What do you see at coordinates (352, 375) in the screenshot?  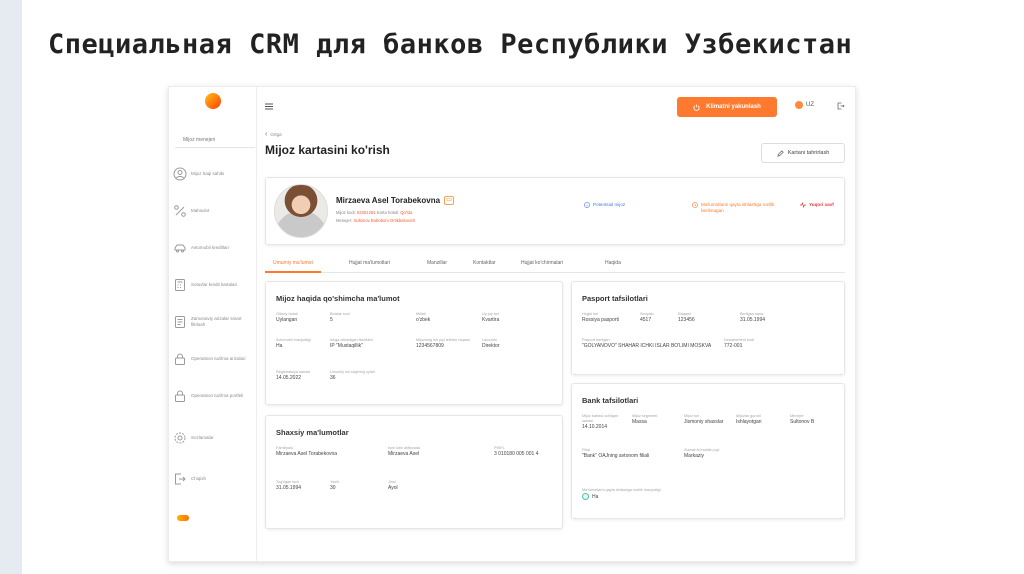 I see `field-work-experience: Umumiy ish stajining oylari 36` at bounding box center [352, 375].